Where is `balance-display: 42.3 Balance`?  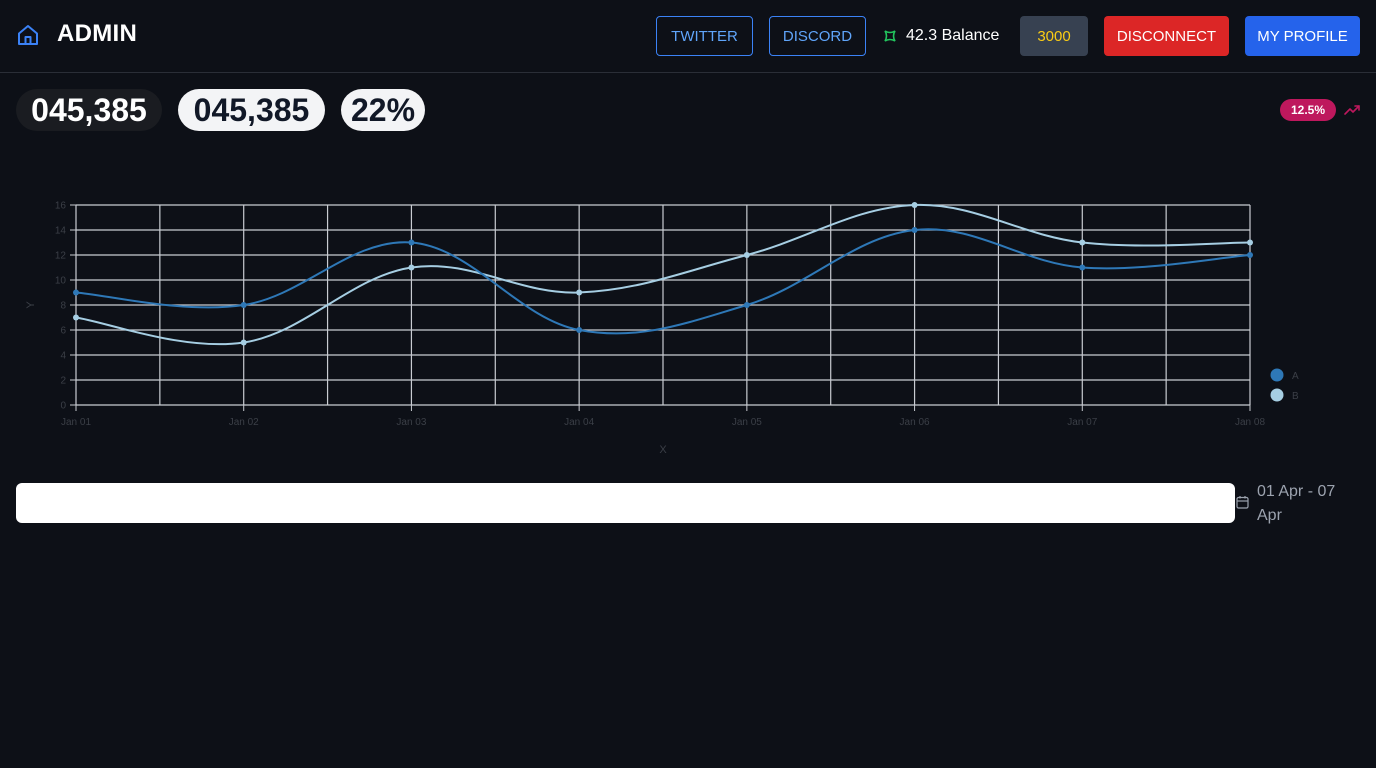 balance-display: 42.3 Balance is located at coordinates (940, 36).